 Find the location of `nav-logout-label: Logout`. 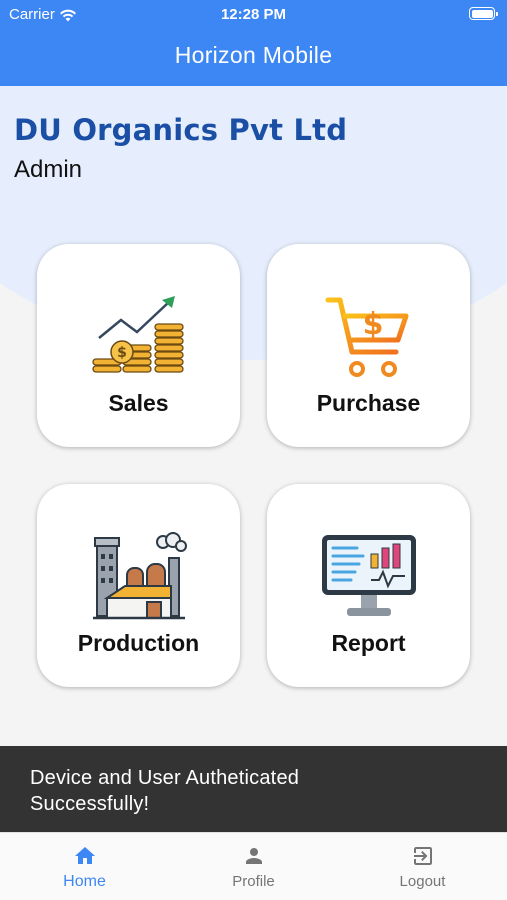

nav-logout-label: Logout is located at coordinates (422, 881).